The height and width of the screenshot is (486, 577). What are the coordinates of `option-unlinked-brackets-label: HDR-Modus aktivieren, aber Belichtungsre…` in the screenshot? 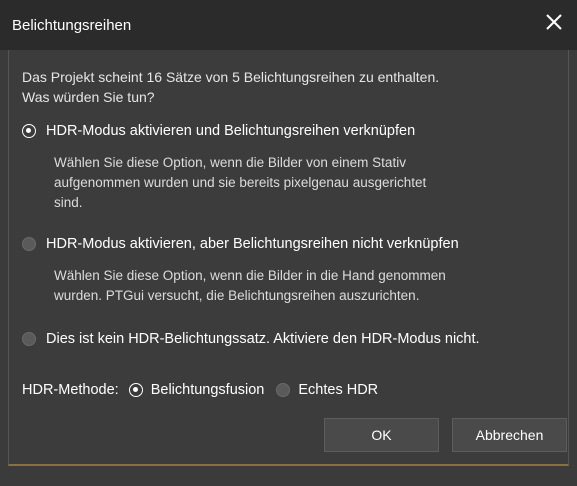 It's located at (252, 244).